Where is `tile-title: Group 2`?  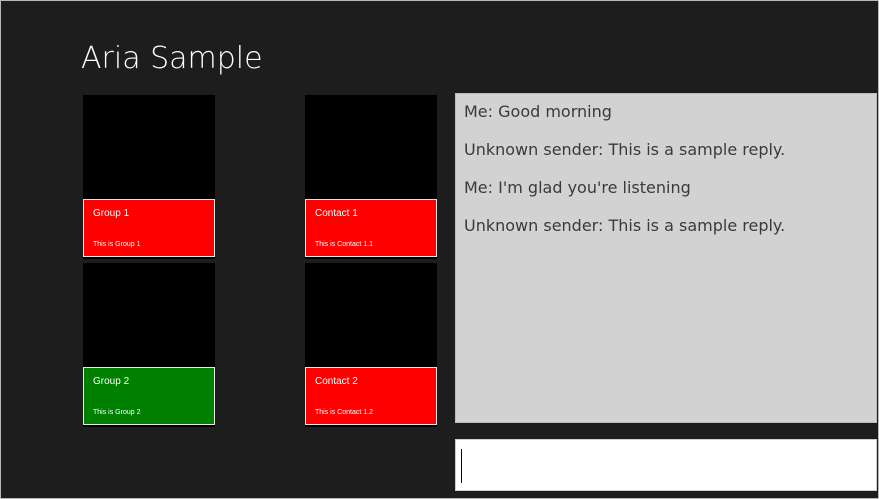
tile-title: Group 2 is located at coordinates (111, 381).